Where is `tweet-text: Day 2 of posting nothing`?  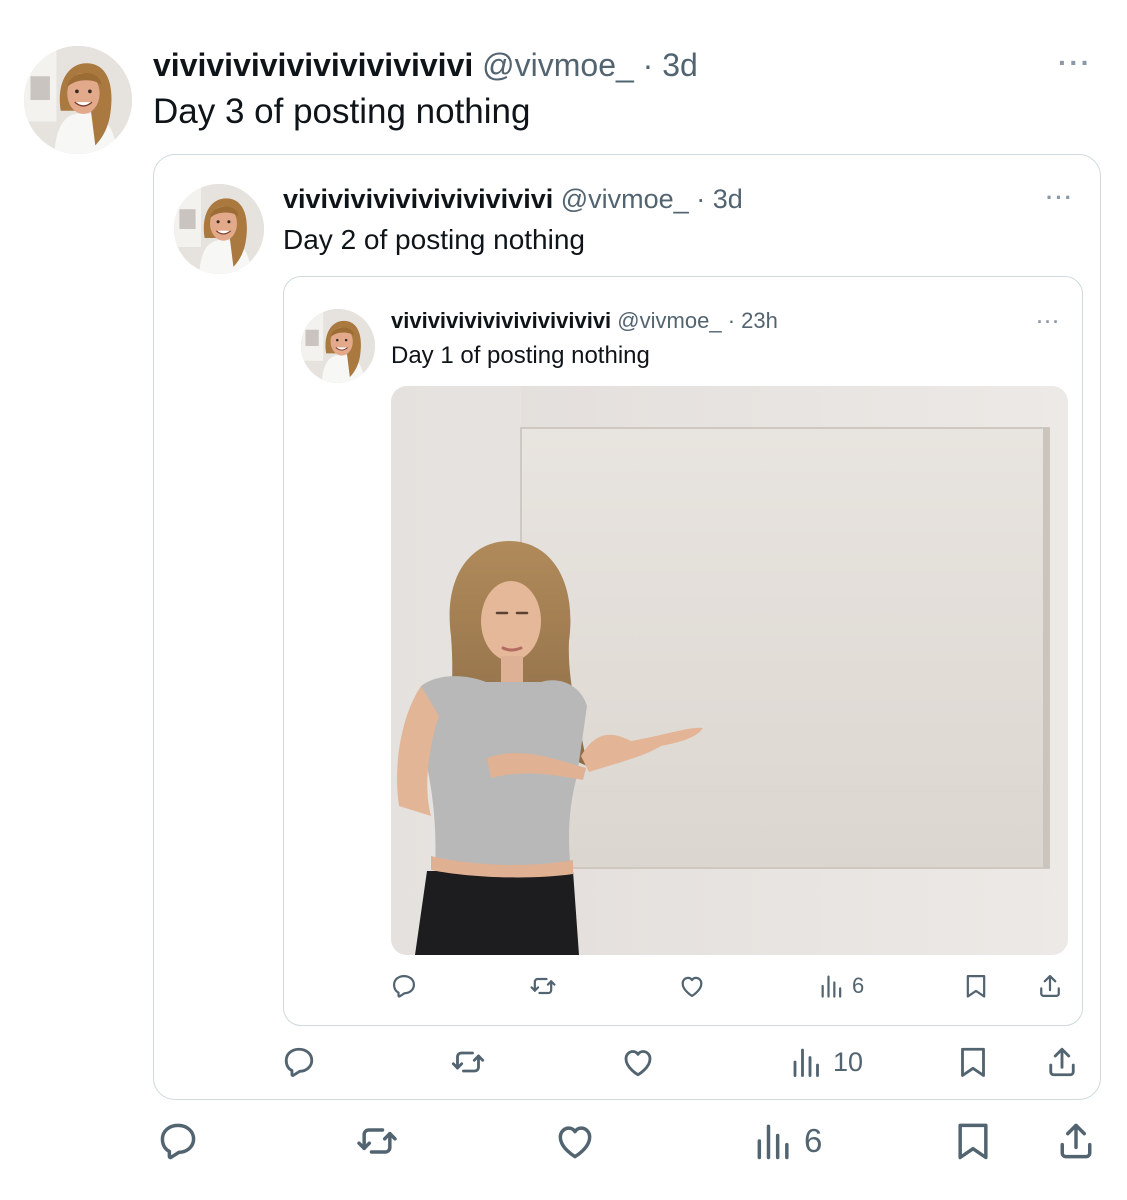
tweet-text: Day 2 of posting nothing is located at coordinates (434, 239).